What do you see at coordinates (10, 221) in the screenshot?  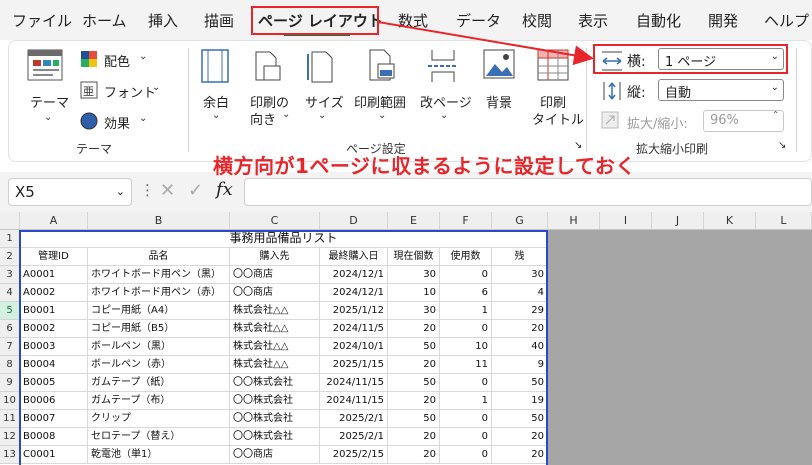 I see `select-all-corner` at bounding box center [10, 221].